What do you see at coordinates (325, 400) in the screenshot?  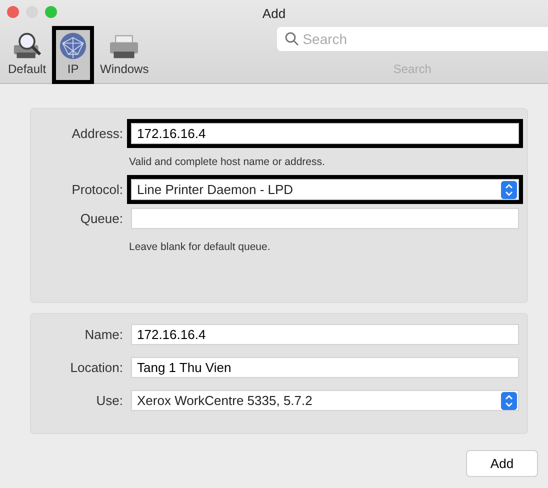 I see `dropdown-field: Xerox WorkCentre 5335, 5.7.2` at bounding box center [325, 400].